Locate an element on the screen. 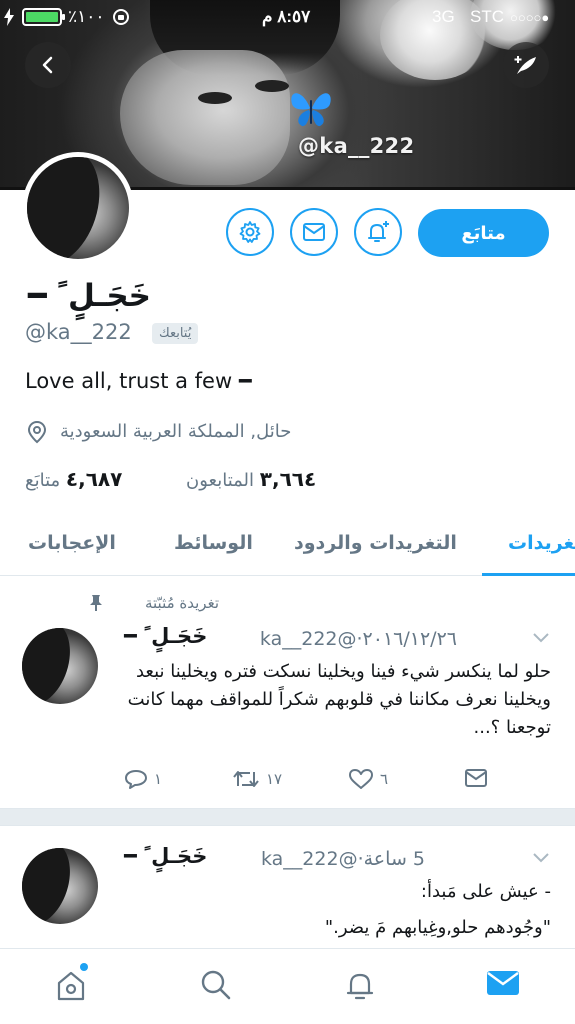 The height and width of the screenshot is (1024, 575). retweet-icon is located at coordinates (246, 779).